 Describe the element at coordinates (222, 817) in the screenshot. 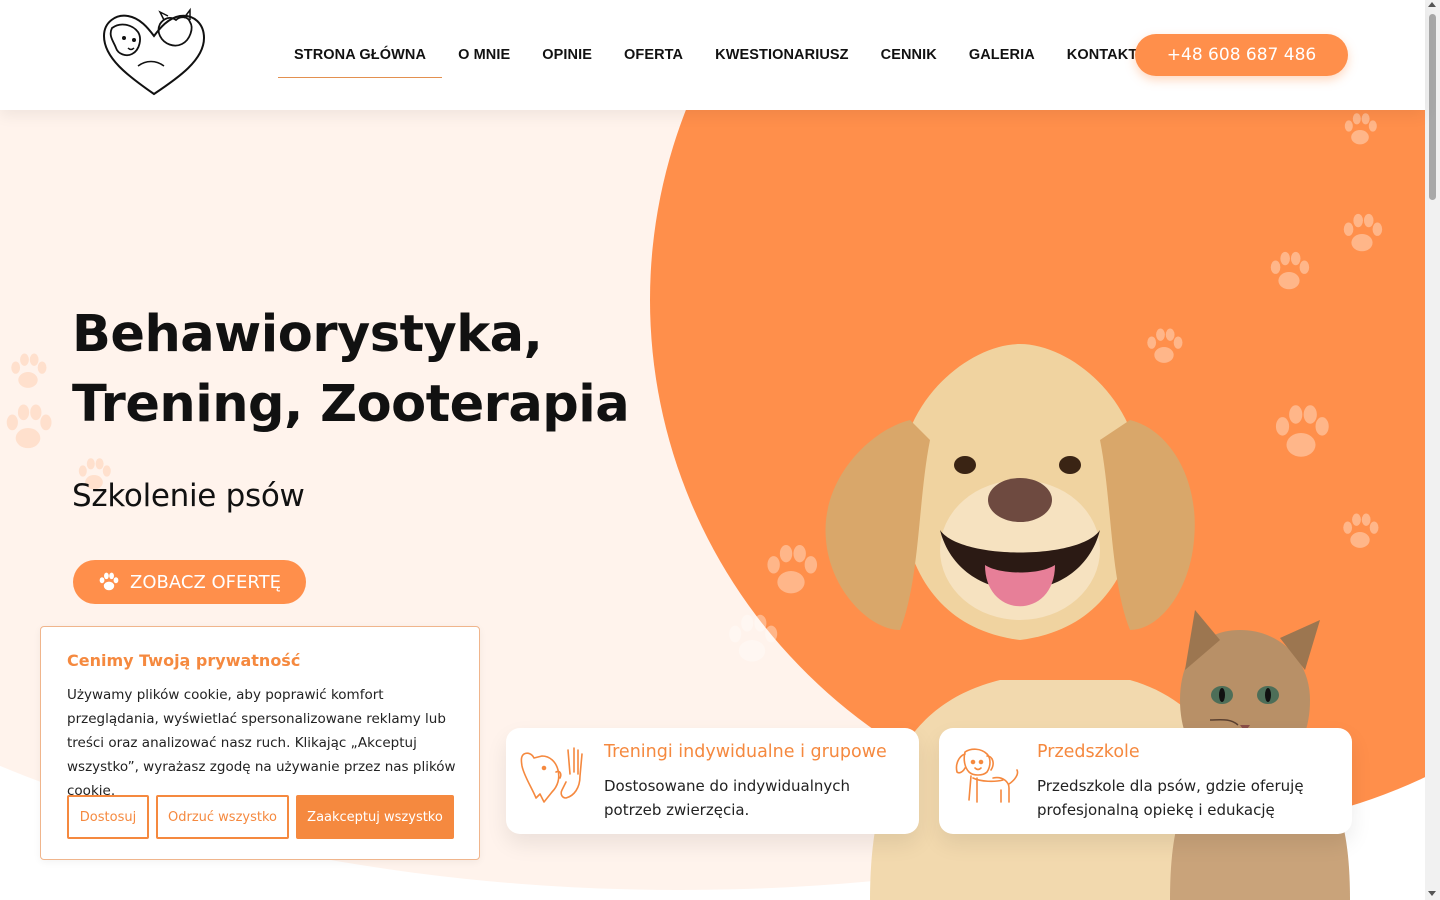

I see `cookie-reject-button: Odrzuć wszystko` at that location.